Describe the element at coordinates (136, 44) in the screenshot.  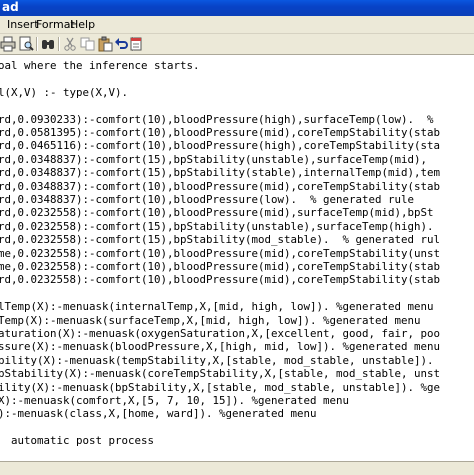
I see `insert-date-icon` at that location.